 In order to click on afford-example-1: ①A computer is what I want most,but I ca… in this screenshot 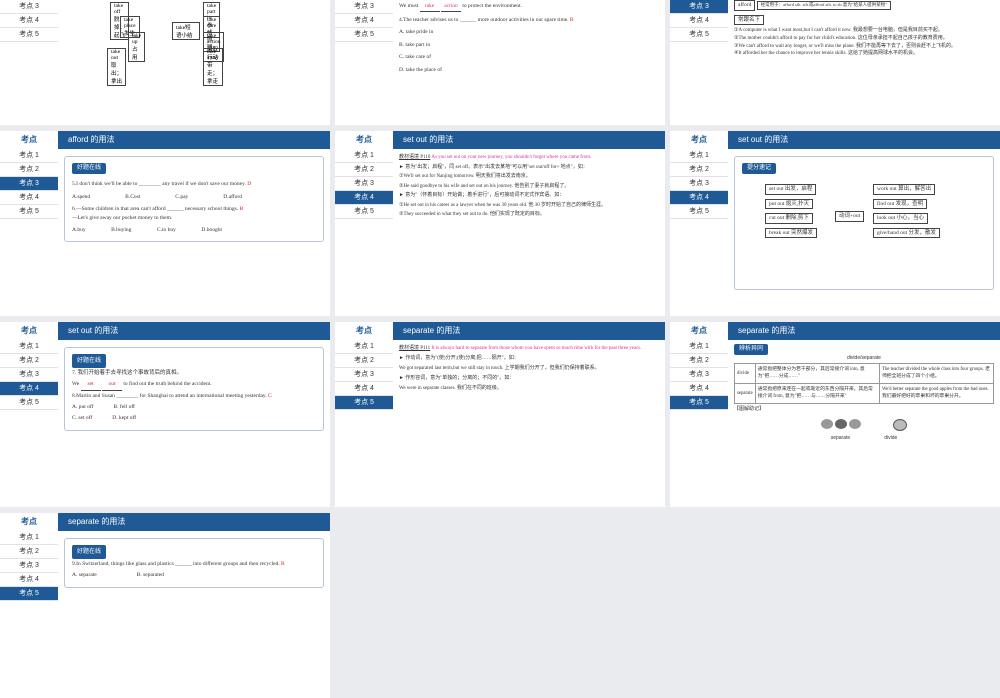, I will do `click(838, 31)`.